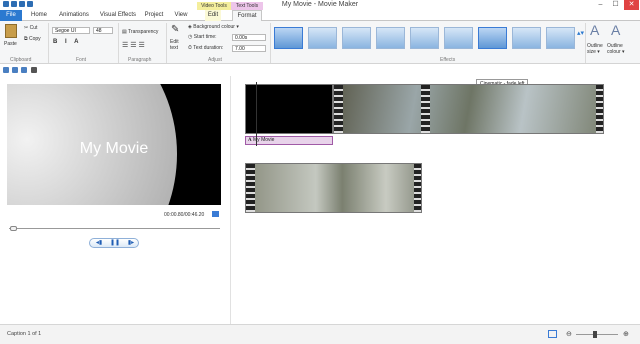 The width and height of the screenshot is (640, 344). I want to click on outline-colour-button: Outline colour ▾, so click(622, 49).